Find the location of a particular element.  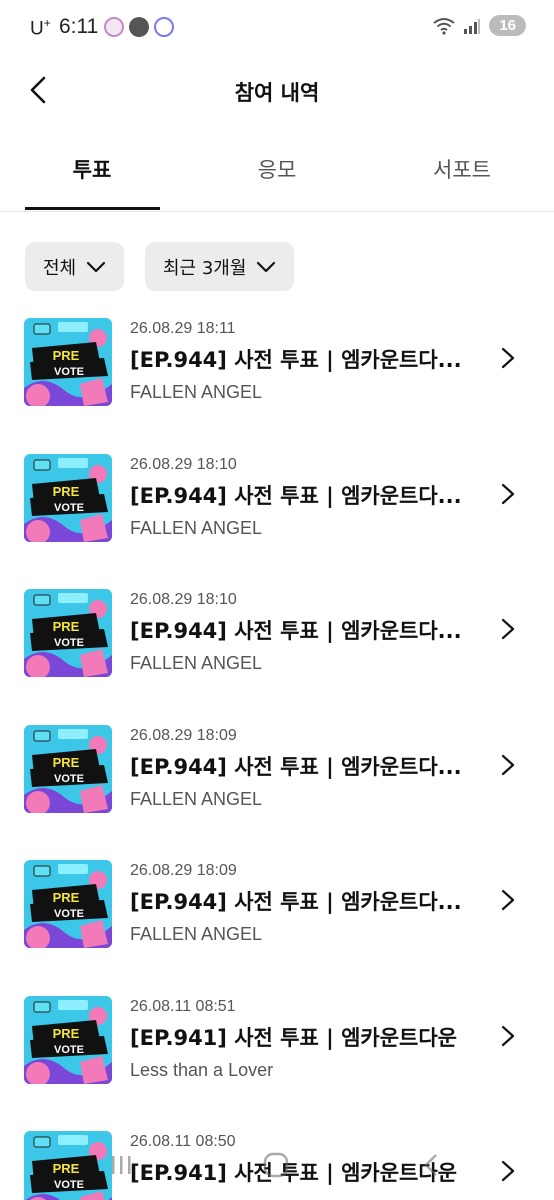

tab-vote: 투표 is located at coordinates (92, 169).